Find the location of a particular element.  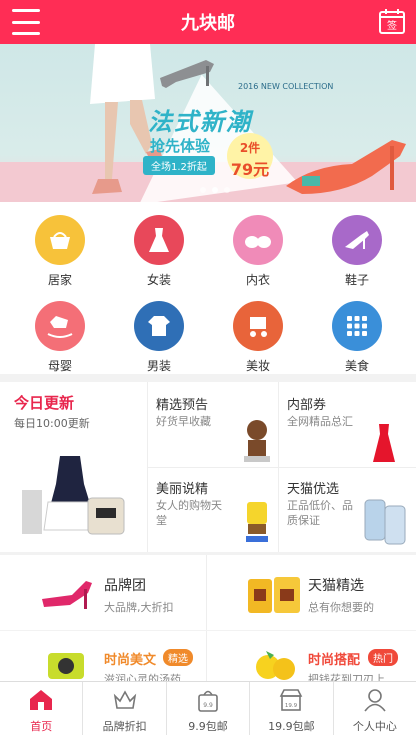

brand-group-title: 品牌团 is located at coordinates (125, 586).